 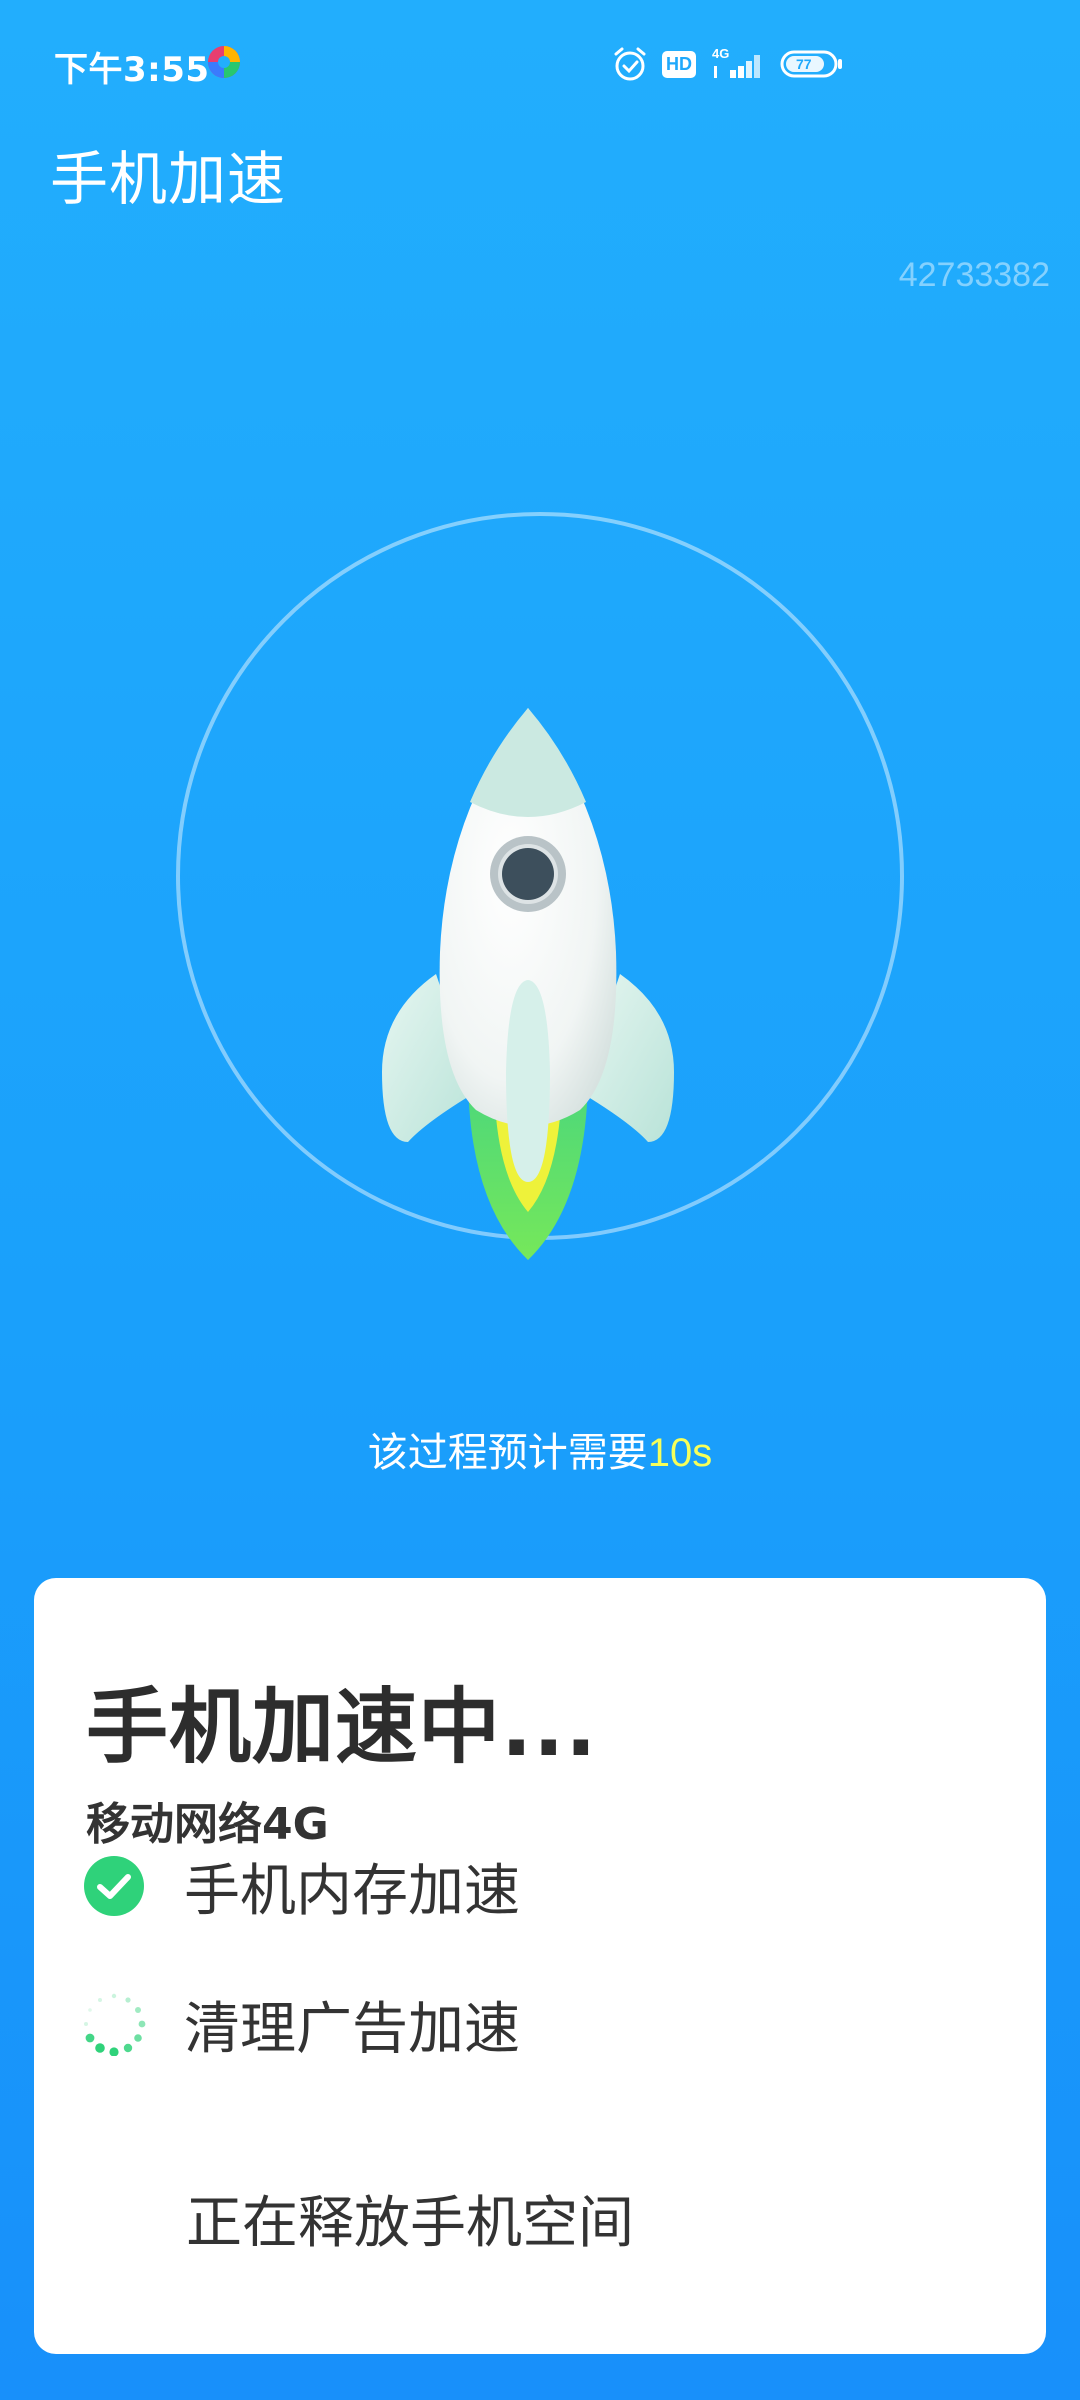 What do you see at coordinates (115, 2024) in the screenshot?
I see `loading-spinner-icon` at bounding box center [115, 2024].